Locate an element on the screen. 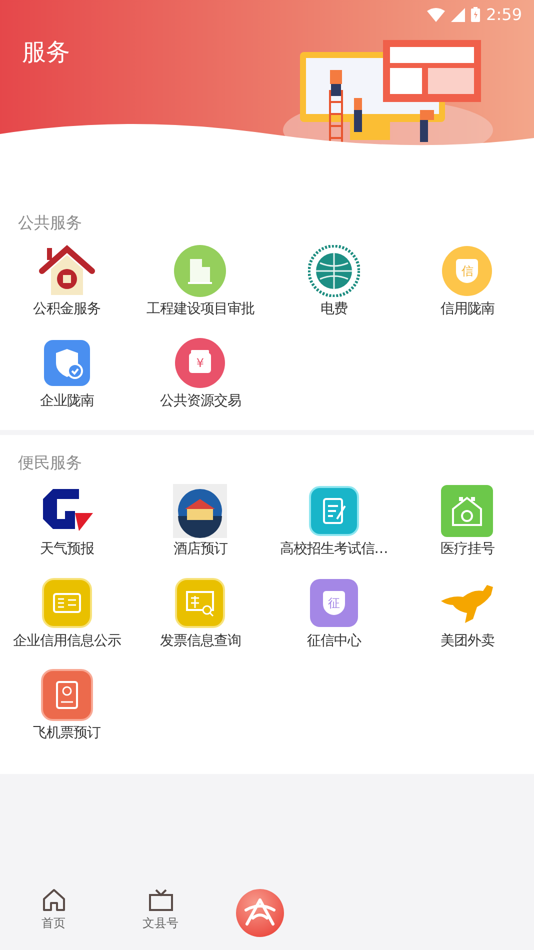 This screenshot has height=950, width=534. page-title: 服务 is located at coordinates (46, 52).